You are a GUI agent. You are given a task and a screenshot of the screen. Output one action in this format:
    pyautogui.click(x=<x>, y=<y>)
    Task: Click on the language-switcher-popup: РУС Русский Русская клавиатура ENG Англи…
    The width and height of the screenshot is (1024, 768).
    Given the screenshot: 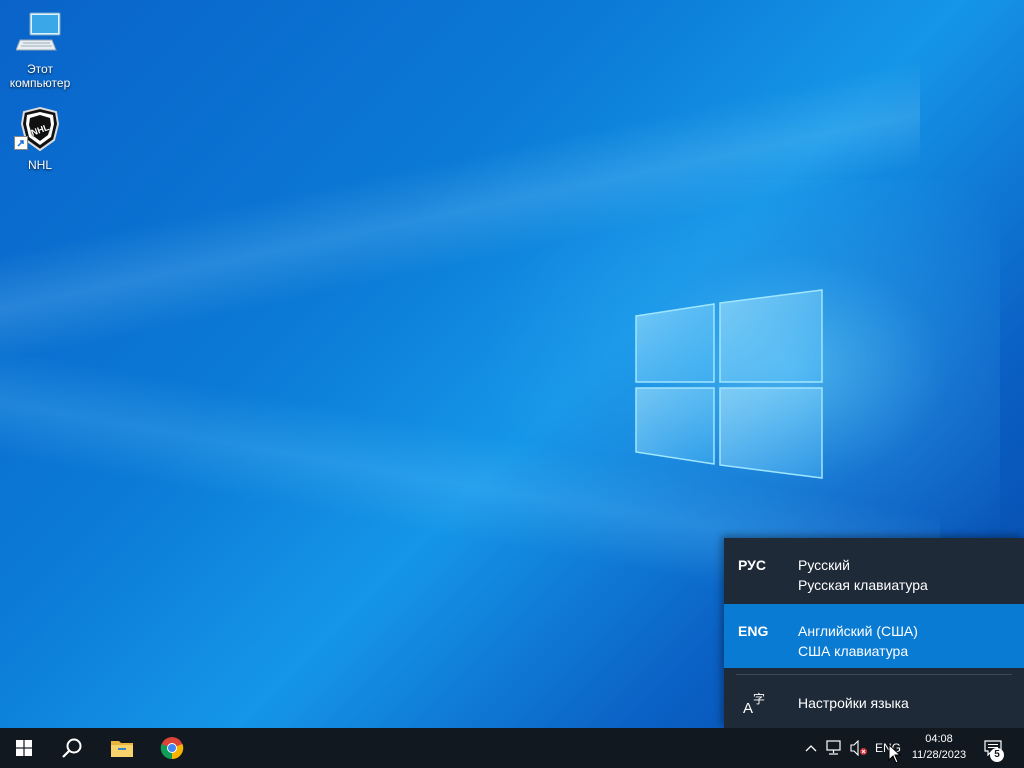 What is the action you would take?
    pyautogui.click(x=874, y=633)
    